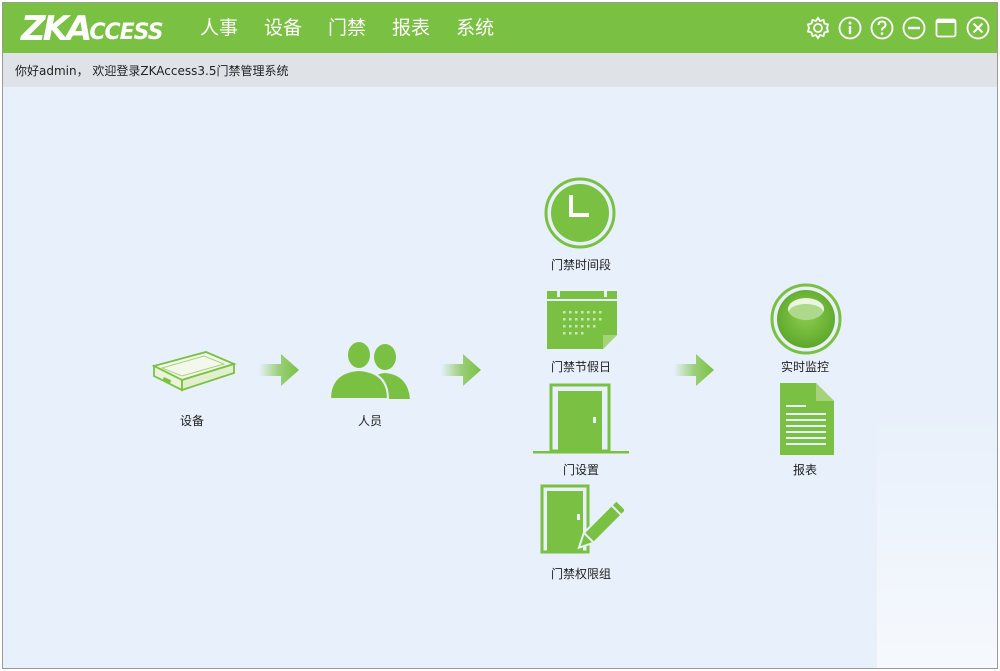  Describe the element at coordinates (818, 28) in the screenshot. I see `gear-icon` at that location.